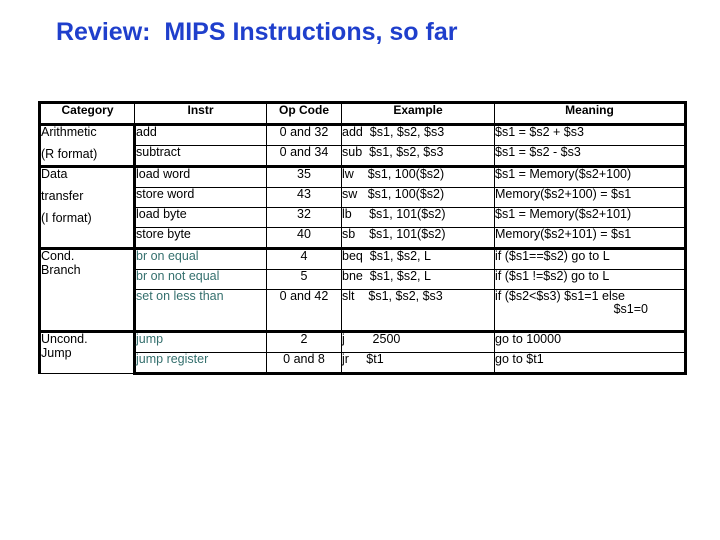 This screenshot has width=720, height=540. I want to click on table-row: jump register 0 and 8 jr $t1 go to $t1, so click(363, 363).